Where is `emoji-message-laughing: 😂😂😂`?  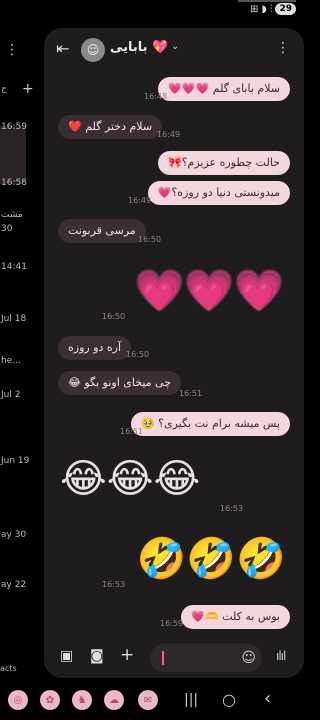 emoji-message-laughing: 😂😂😂 is located at coordinates (130, 479).